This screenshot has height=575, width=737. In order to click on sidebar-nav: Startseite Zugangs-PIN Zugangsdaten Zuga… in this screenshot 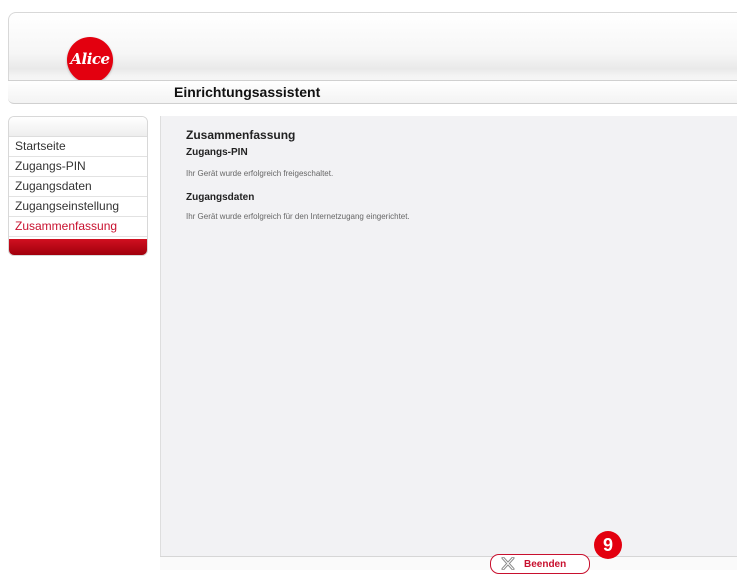, I will do `click(78, 186)`.